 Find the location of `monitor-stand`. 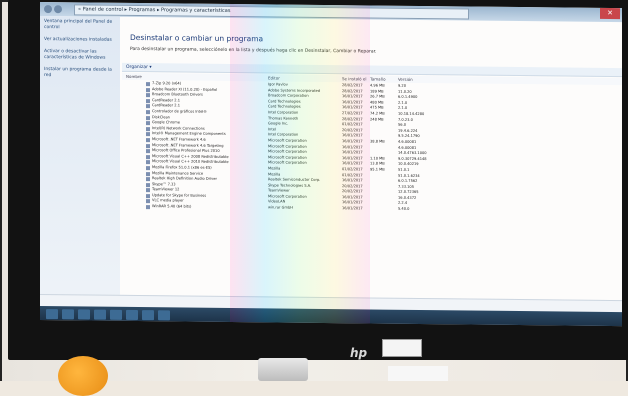

monitor-stand is located at coordinates (283, 369).